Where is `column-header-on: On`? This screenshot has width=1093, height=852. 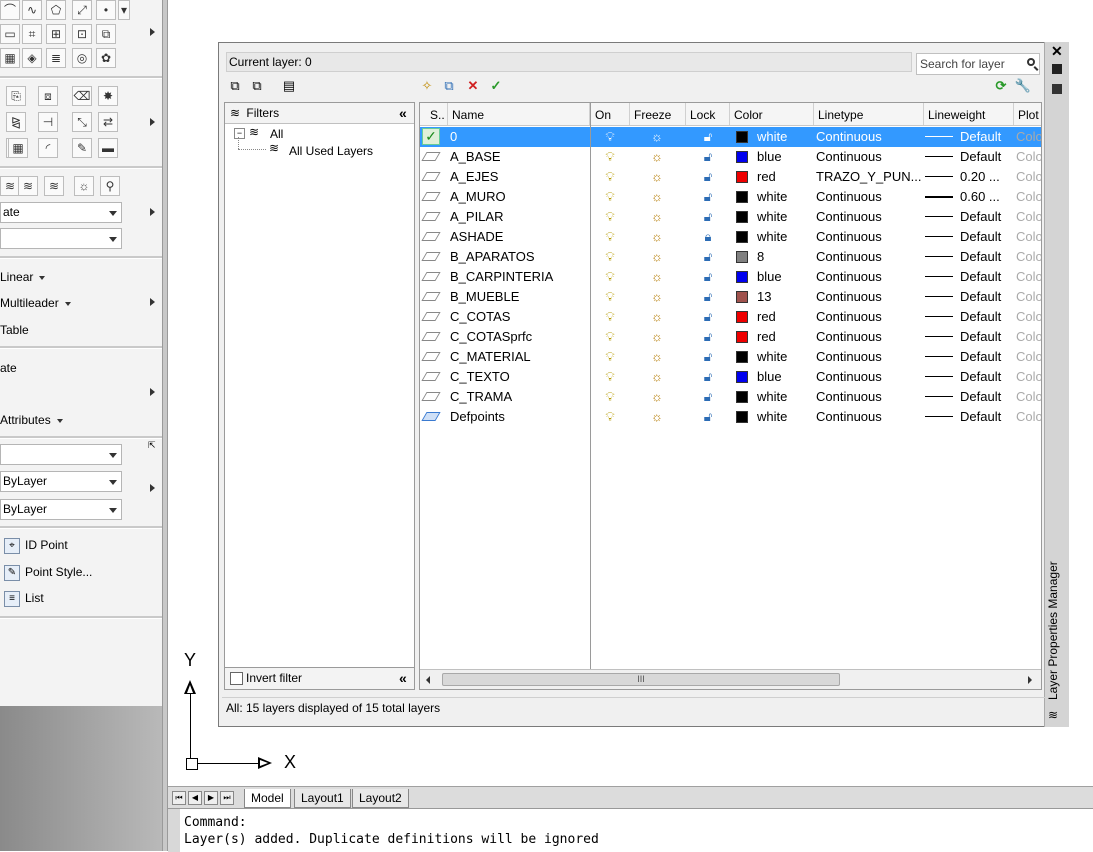
column-header-on: On is located at coordinates (610, 114).